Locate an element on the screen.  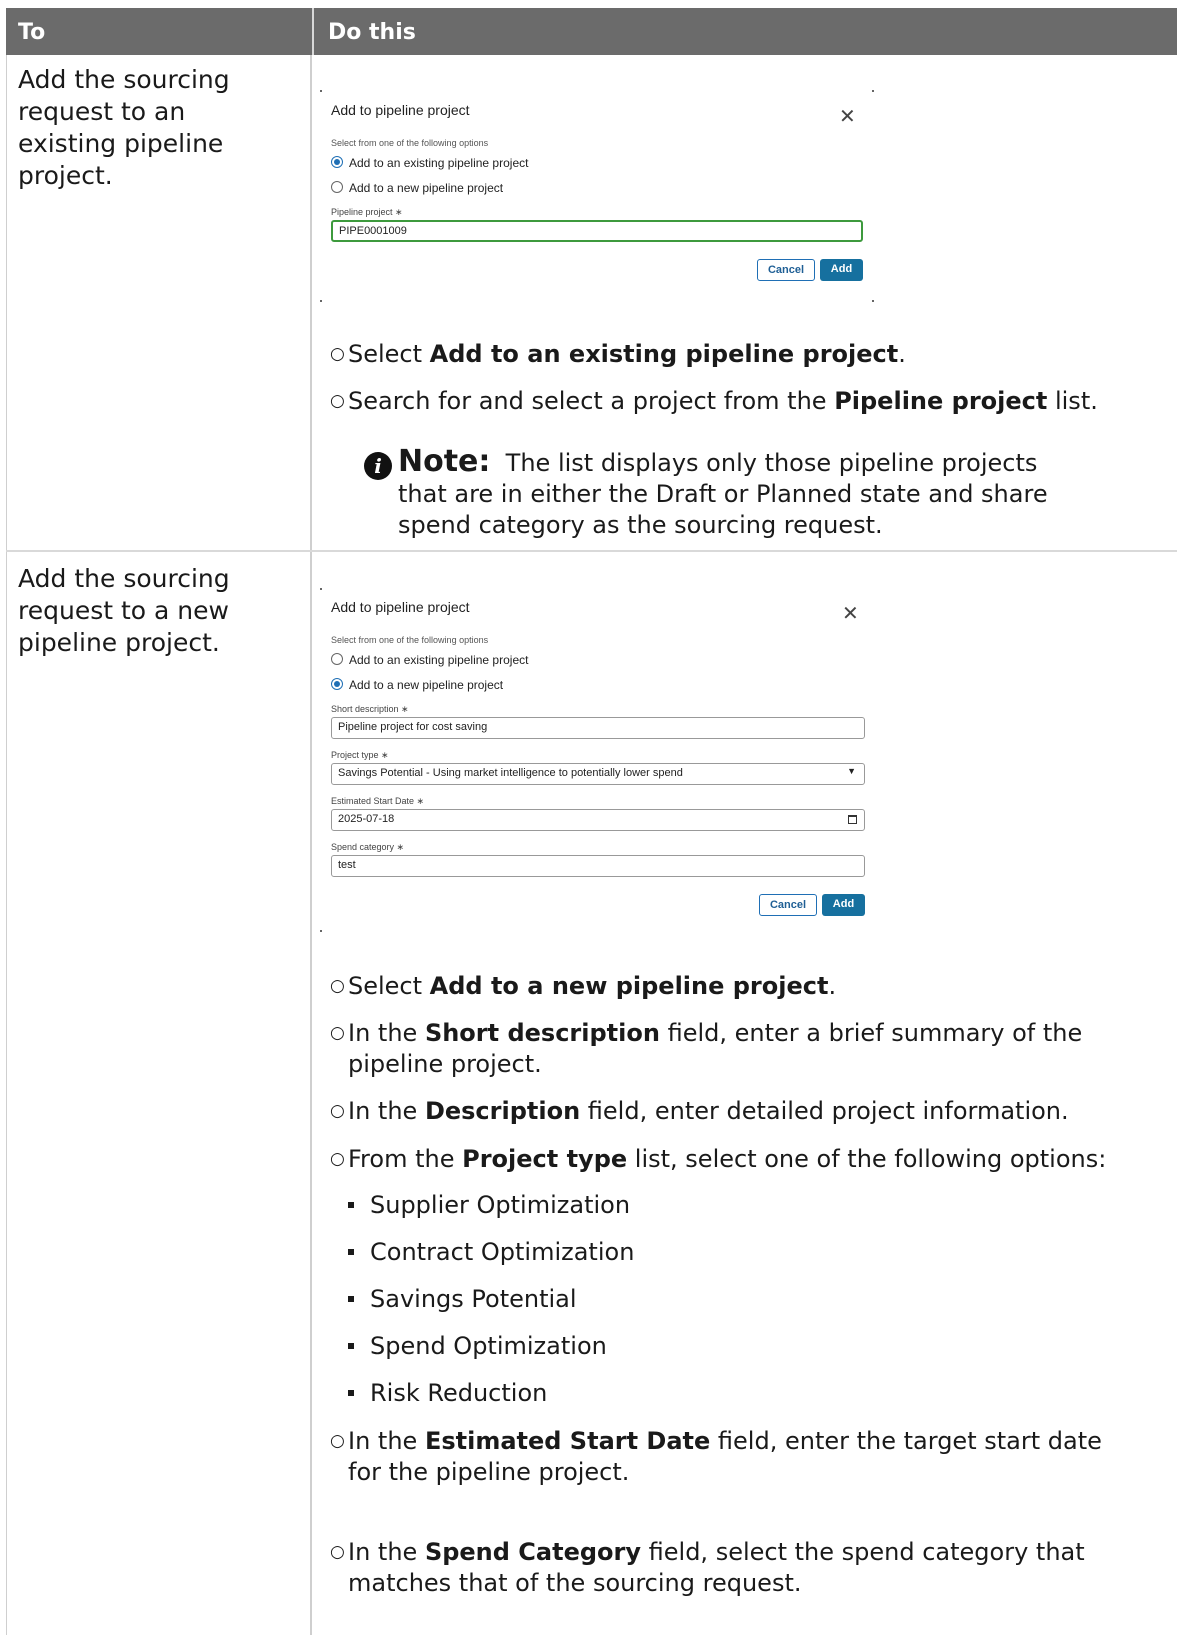
project-type-option: Contract Optimization is located at coordinates (491, 1252).